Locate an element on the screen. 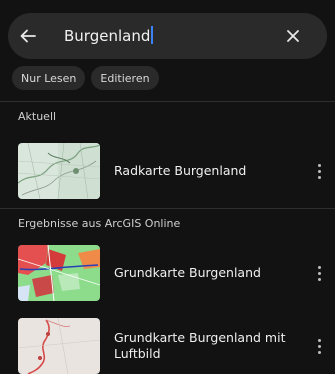  list-item: Grundkarte Burgenland is located at coordinates (167, 273).